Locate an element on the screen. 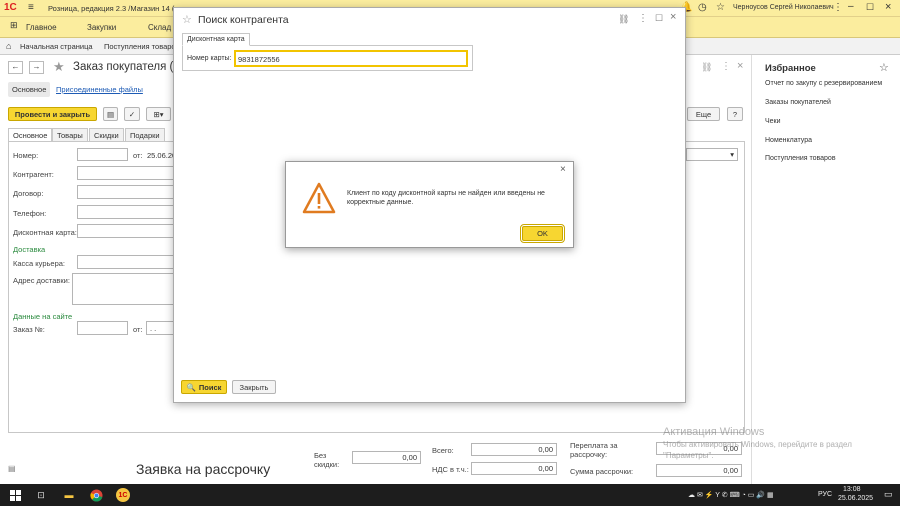 This screenshot has height=506, width=900. search-button-label: Поиск is located at coordinates (210, 387).